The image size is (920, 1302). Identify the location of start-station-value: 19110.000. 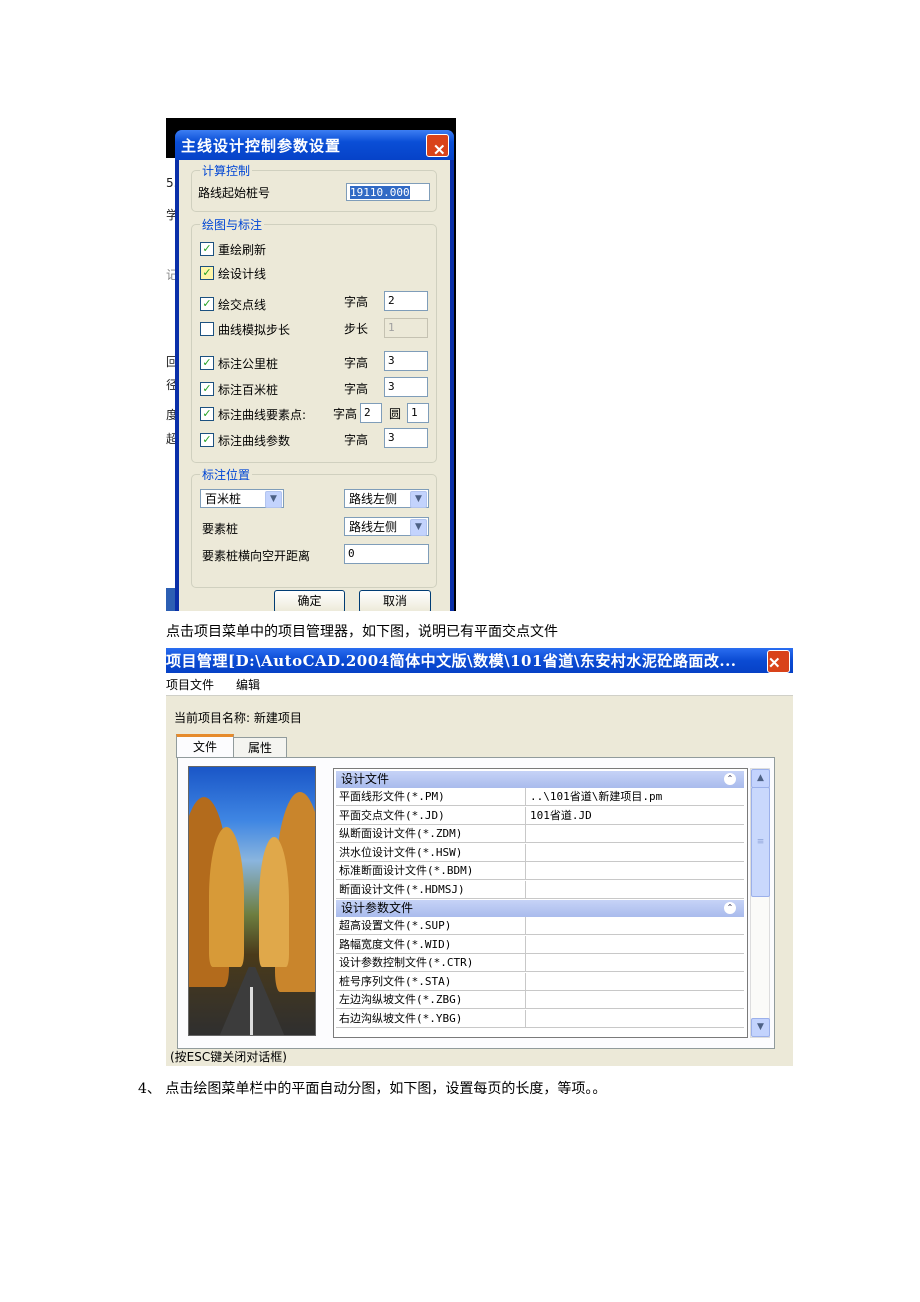
(380, 192).